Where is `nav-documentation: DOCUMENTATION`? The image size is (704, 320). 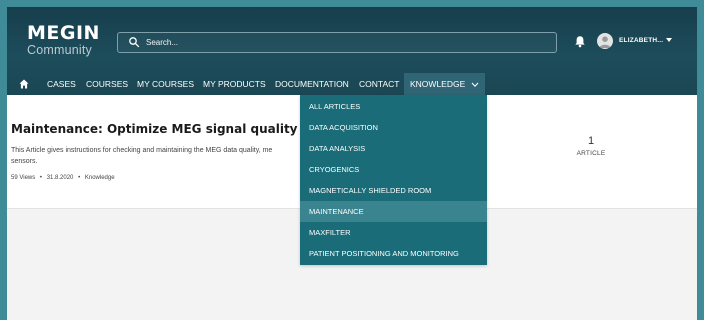 nav-documentation: DOCUMENTATION is located at coordinates (312, 84).